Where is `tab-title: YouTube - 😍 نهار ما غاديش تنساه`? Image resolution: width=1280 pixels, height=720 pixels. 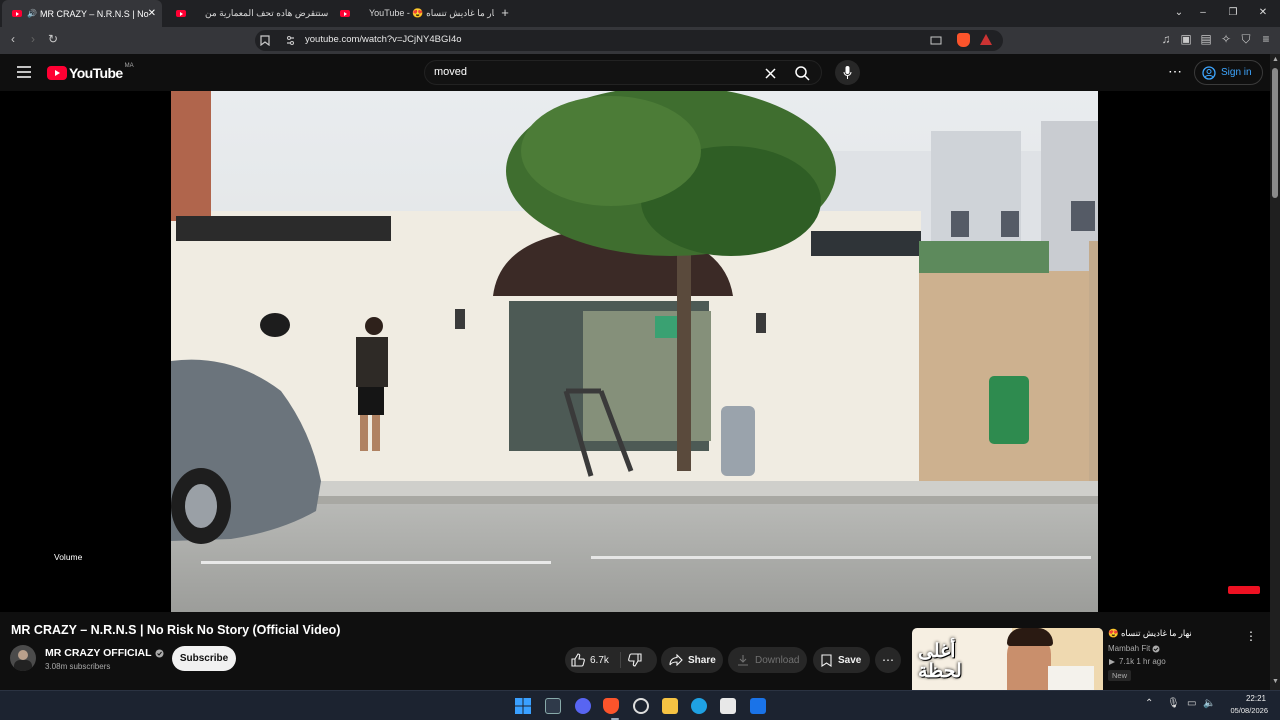
tab-title: YouTube - 😍 نهار ما غاديش تنساه is located at coordinates (431, 13).